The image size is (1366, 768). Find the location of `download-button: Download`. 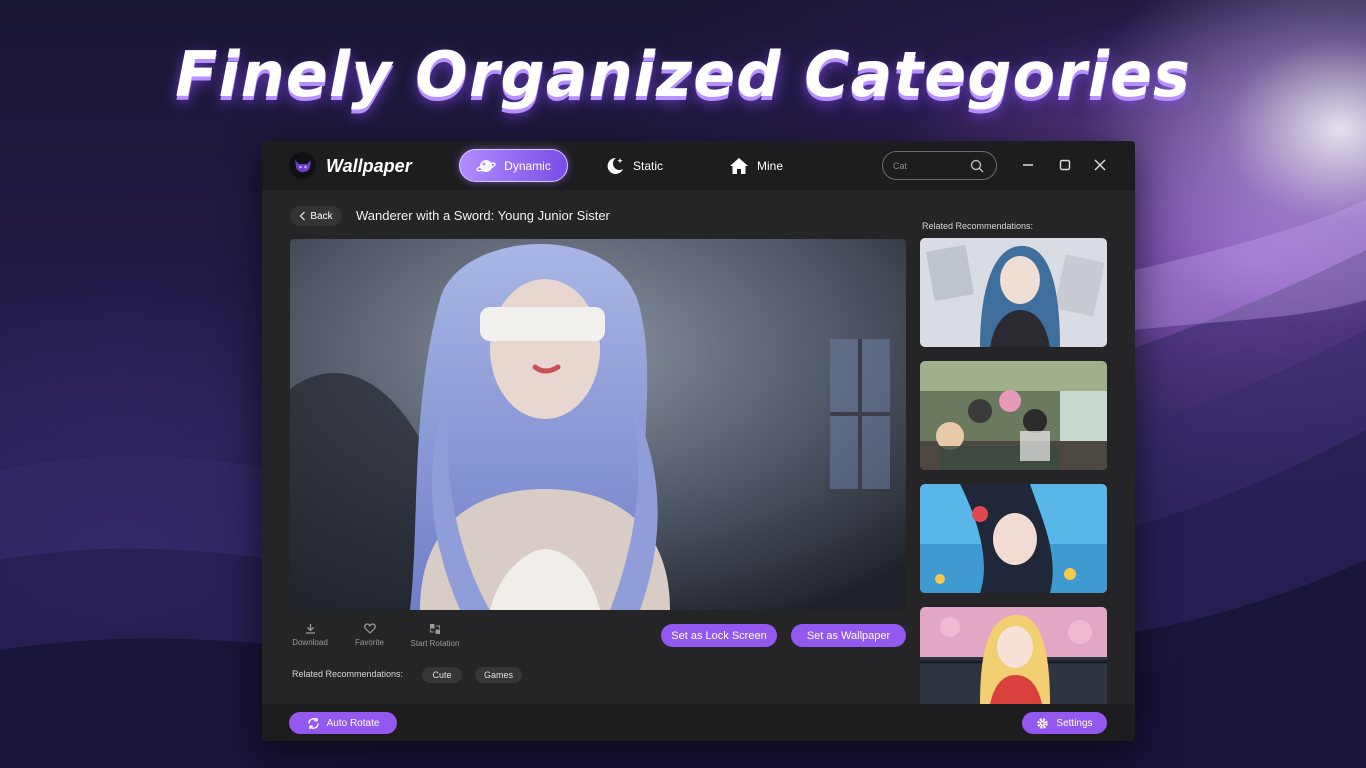

download-button: Download is located at coordinates (310, 635).